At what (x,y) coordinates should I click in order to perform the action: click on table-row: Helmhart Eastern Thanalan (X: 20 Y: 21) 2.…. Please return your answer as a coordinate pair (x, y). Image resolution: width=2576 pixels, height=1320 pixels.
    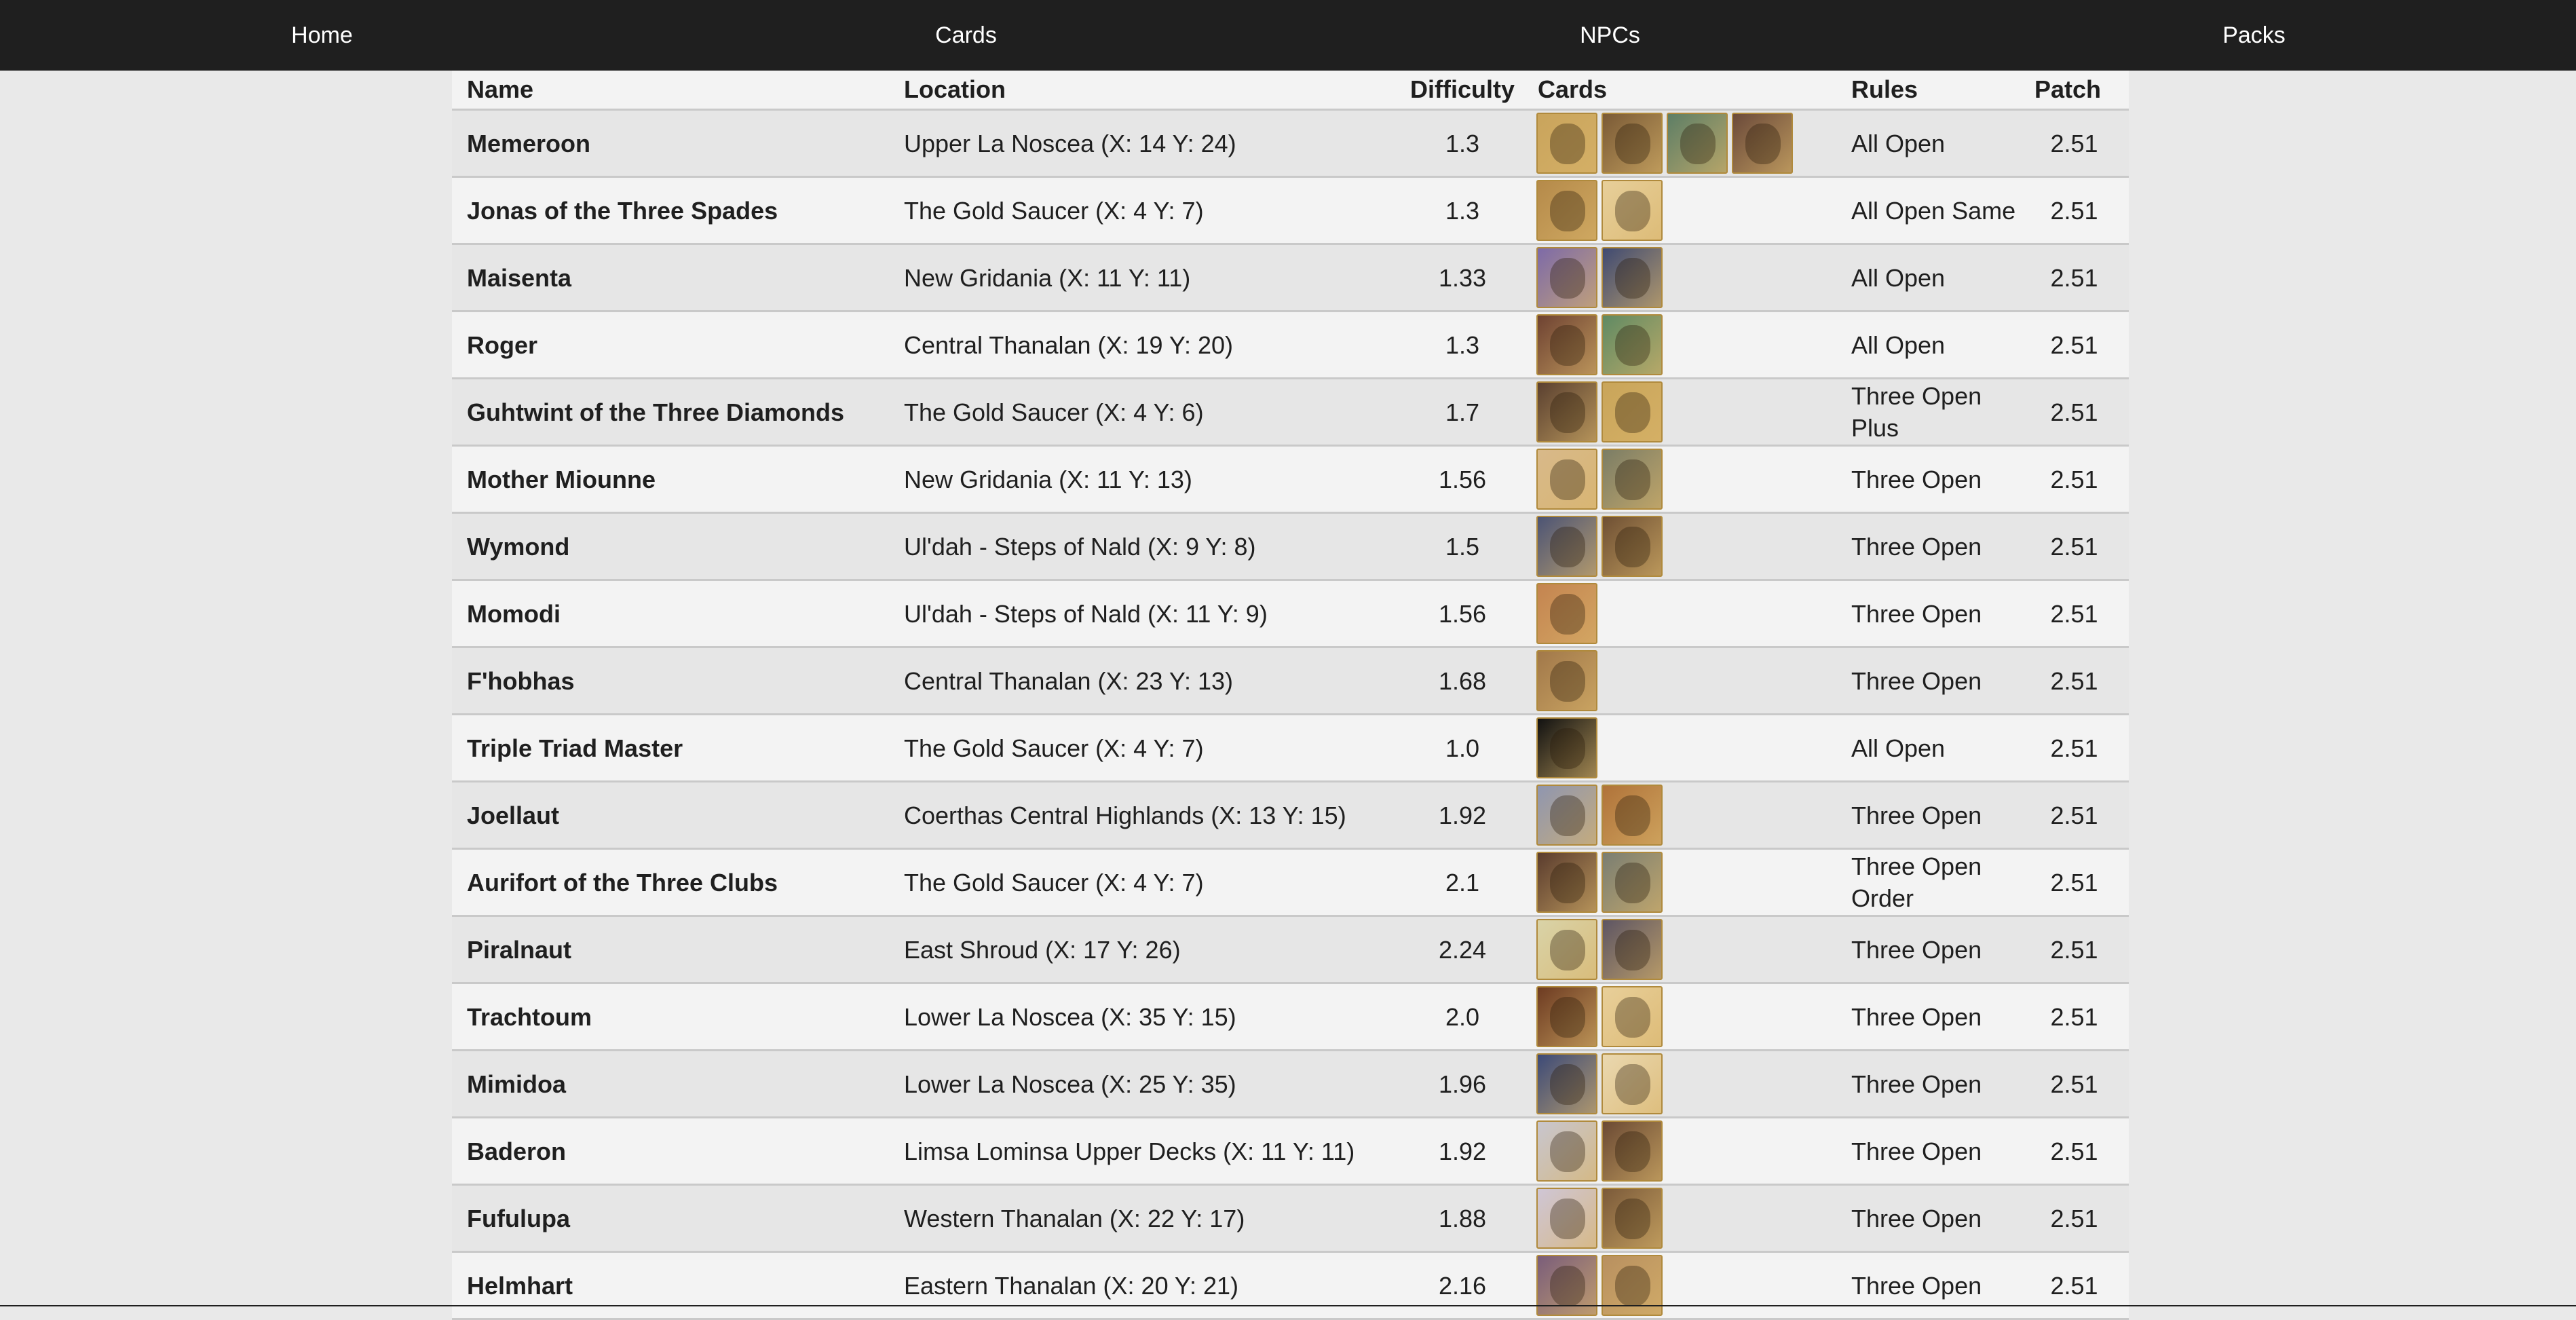
    Looking at the image, I should click on (1290, 1285).